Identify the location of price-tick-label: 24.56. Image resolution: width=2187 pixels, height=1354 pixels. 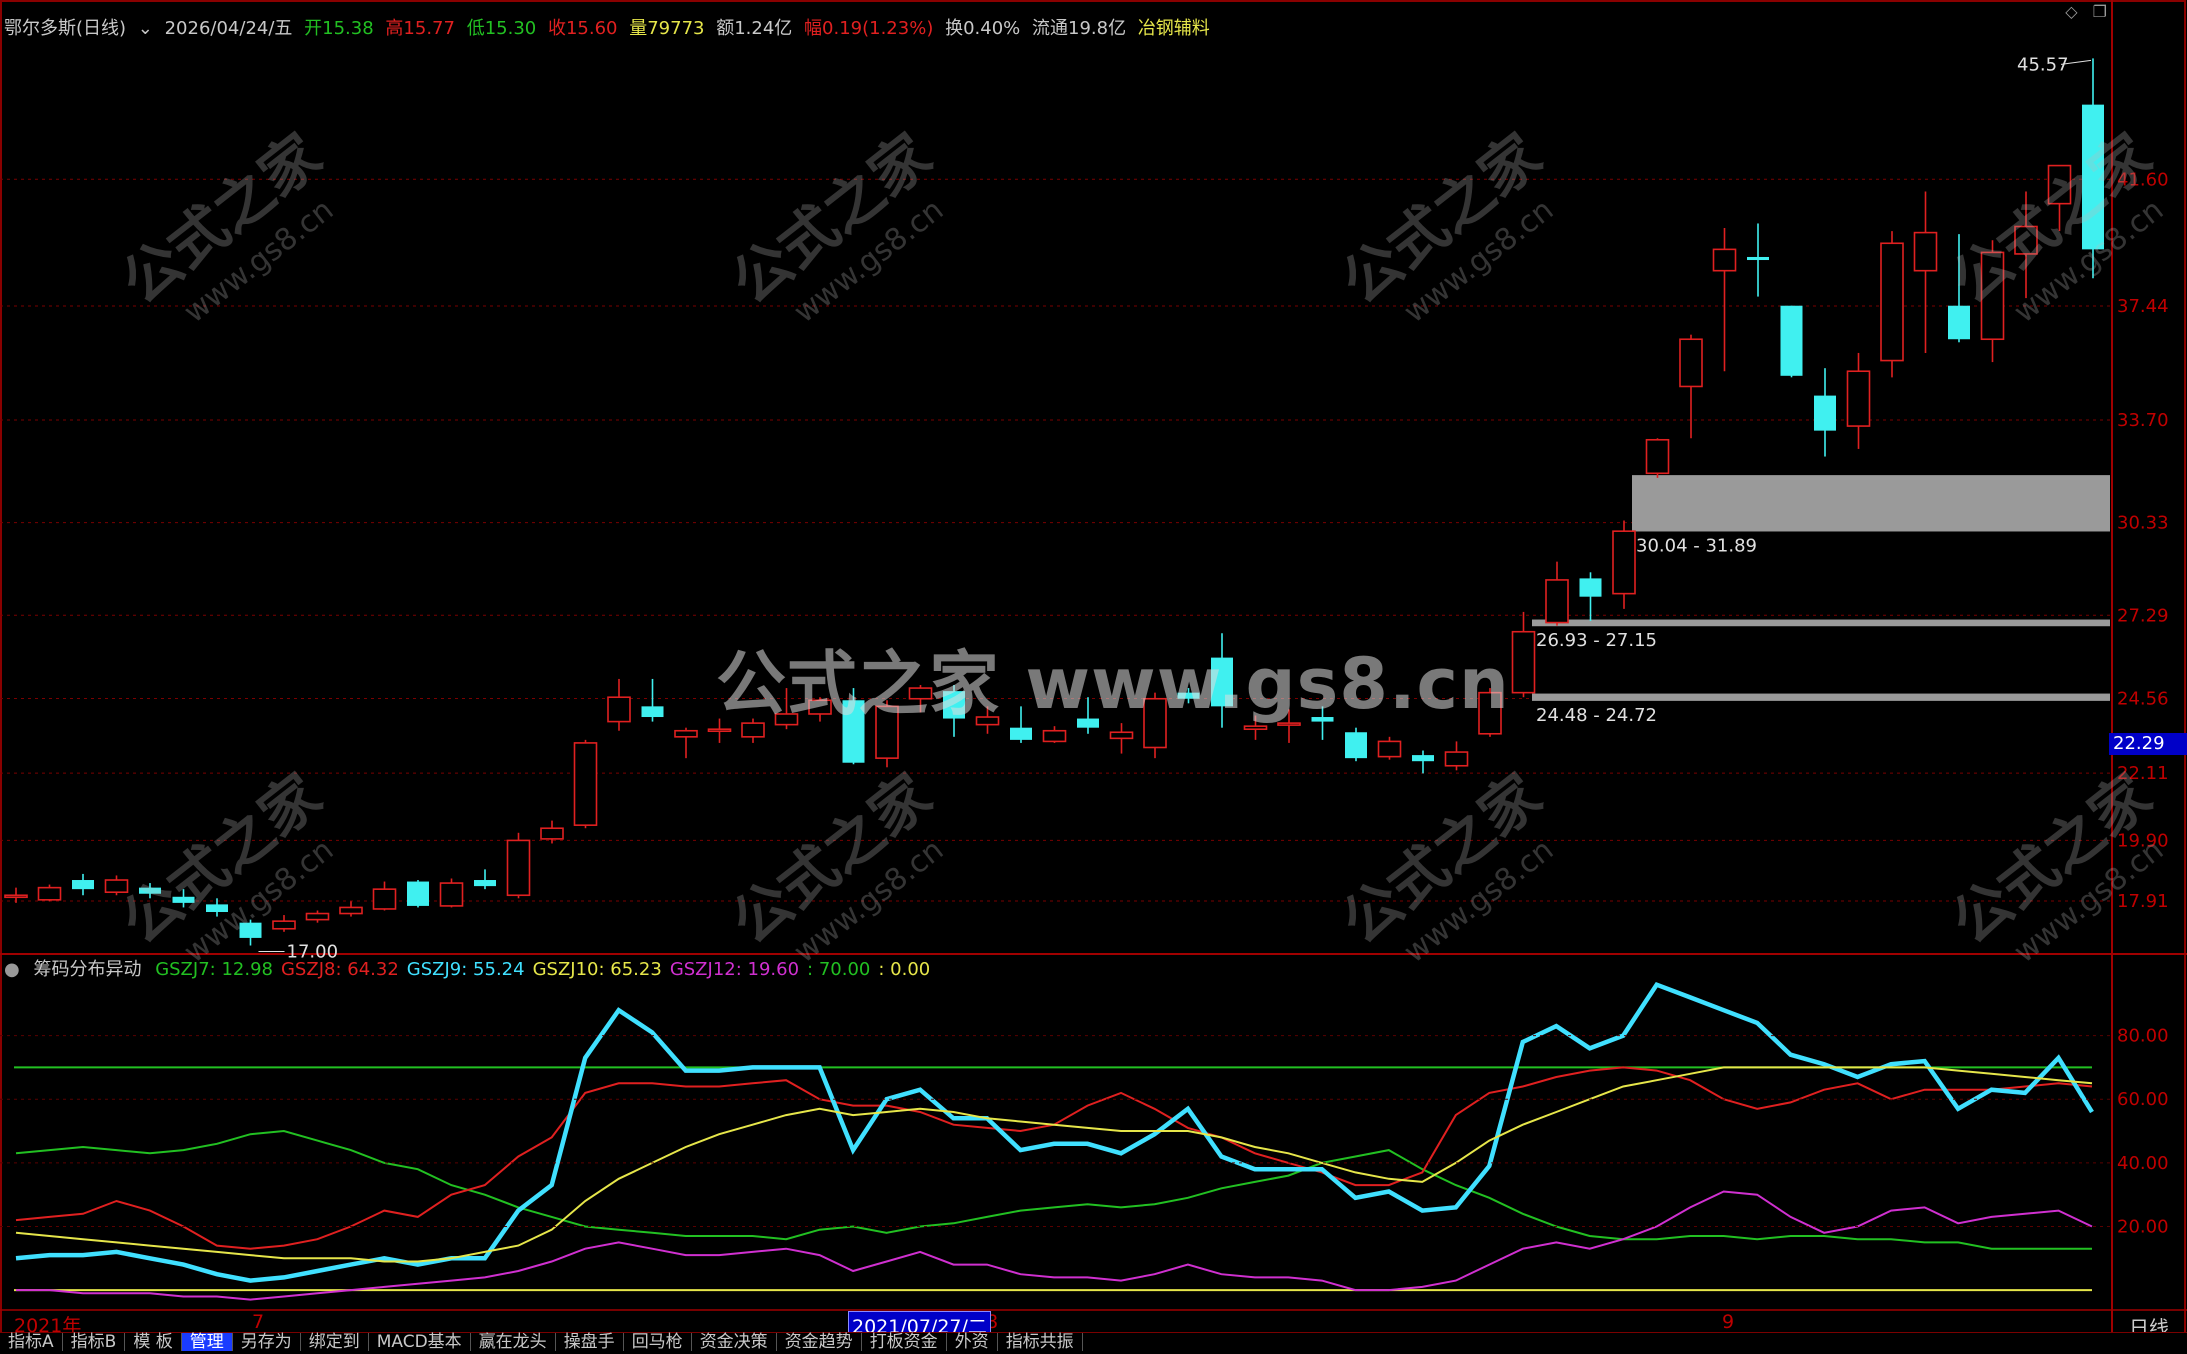
(2143, 698).